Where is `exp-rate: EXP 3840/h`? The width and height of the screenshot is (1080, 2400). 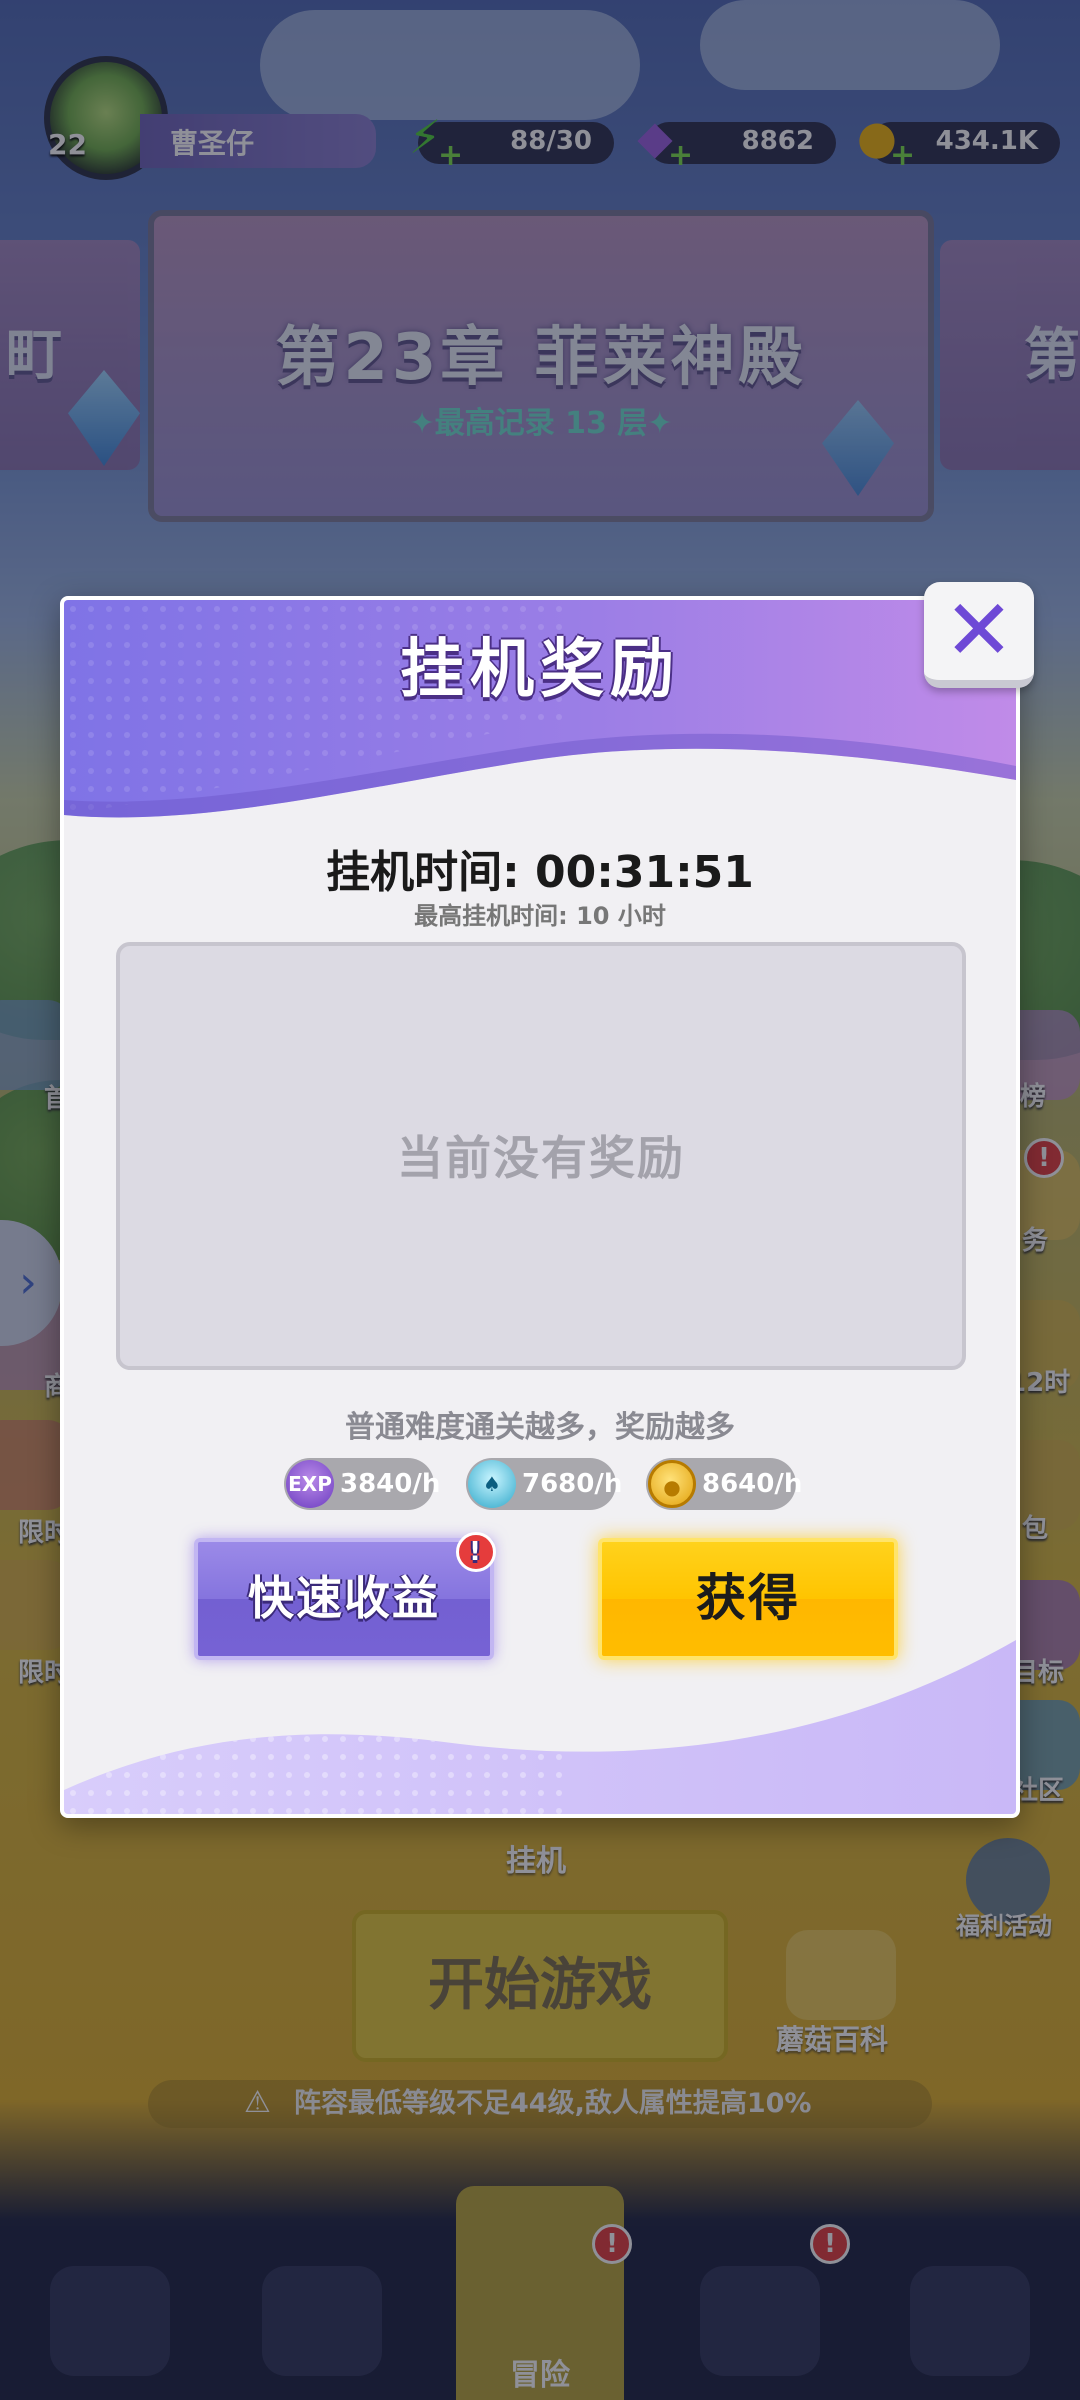 exp-rate: EXP 3840/h is located at coordinates (362, 1484).